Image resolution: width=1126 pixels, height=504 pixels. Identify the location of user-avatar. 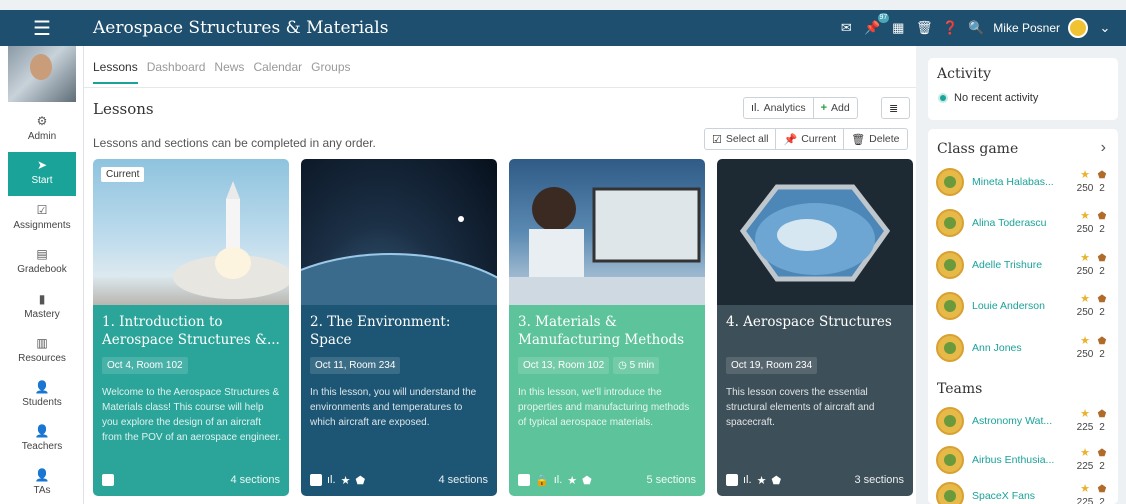
(1078, 28).